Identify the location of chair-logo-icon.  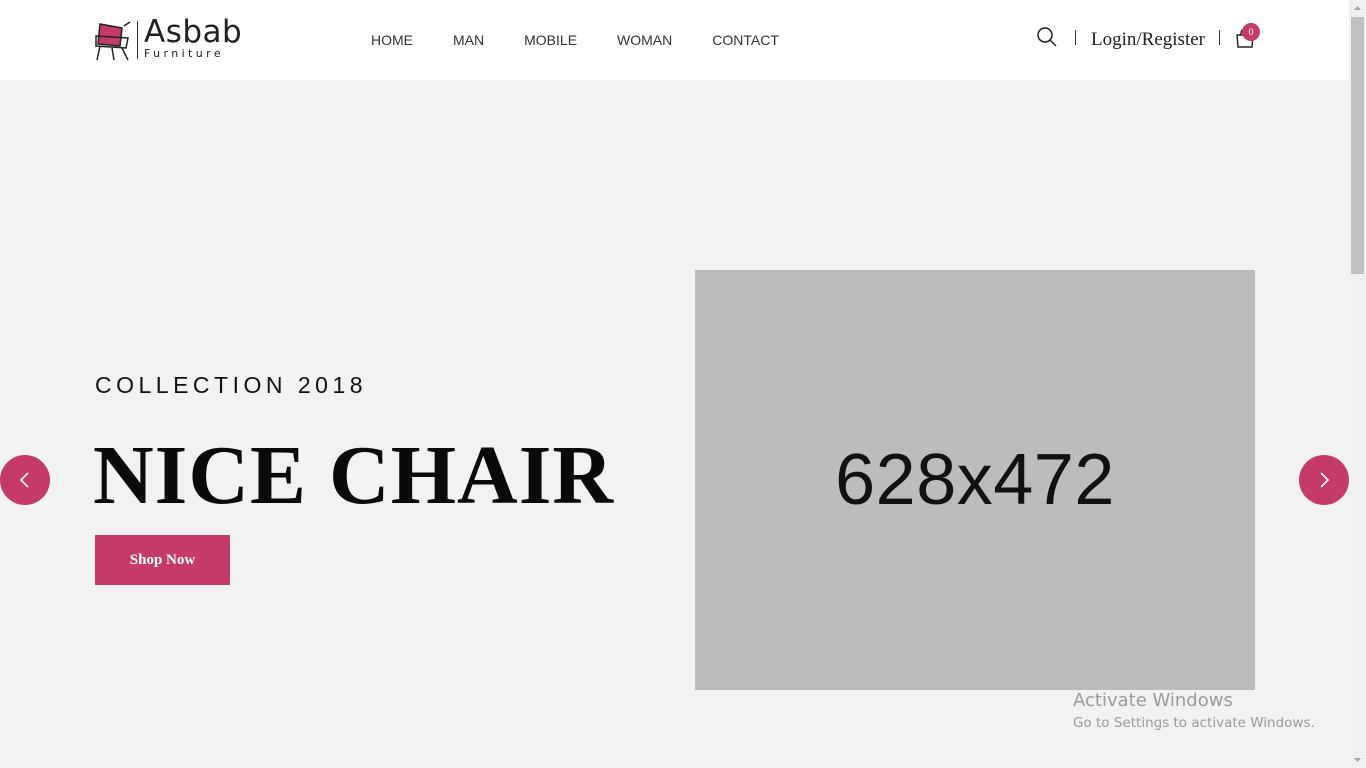
(113, 40).